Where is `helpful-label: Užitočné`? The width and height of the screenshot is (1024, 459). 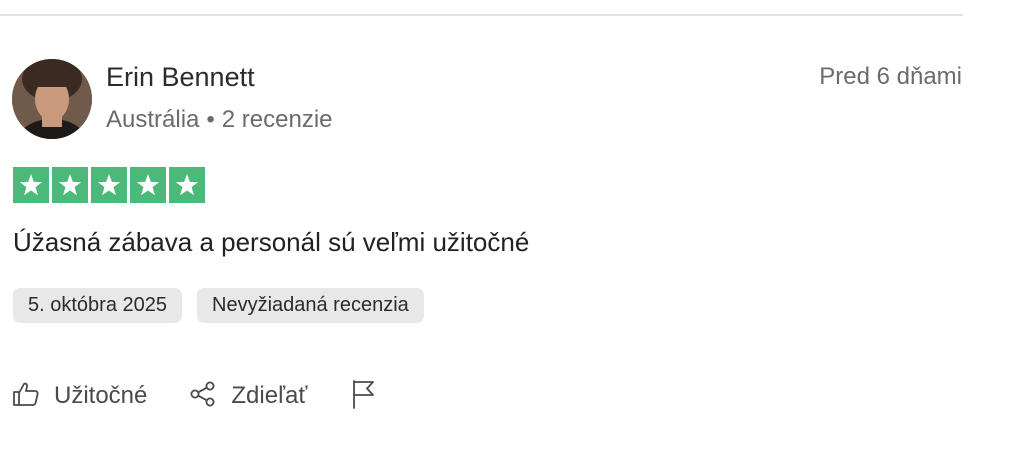
helpful-label: Užitočné is located at coordinates (101, 395).